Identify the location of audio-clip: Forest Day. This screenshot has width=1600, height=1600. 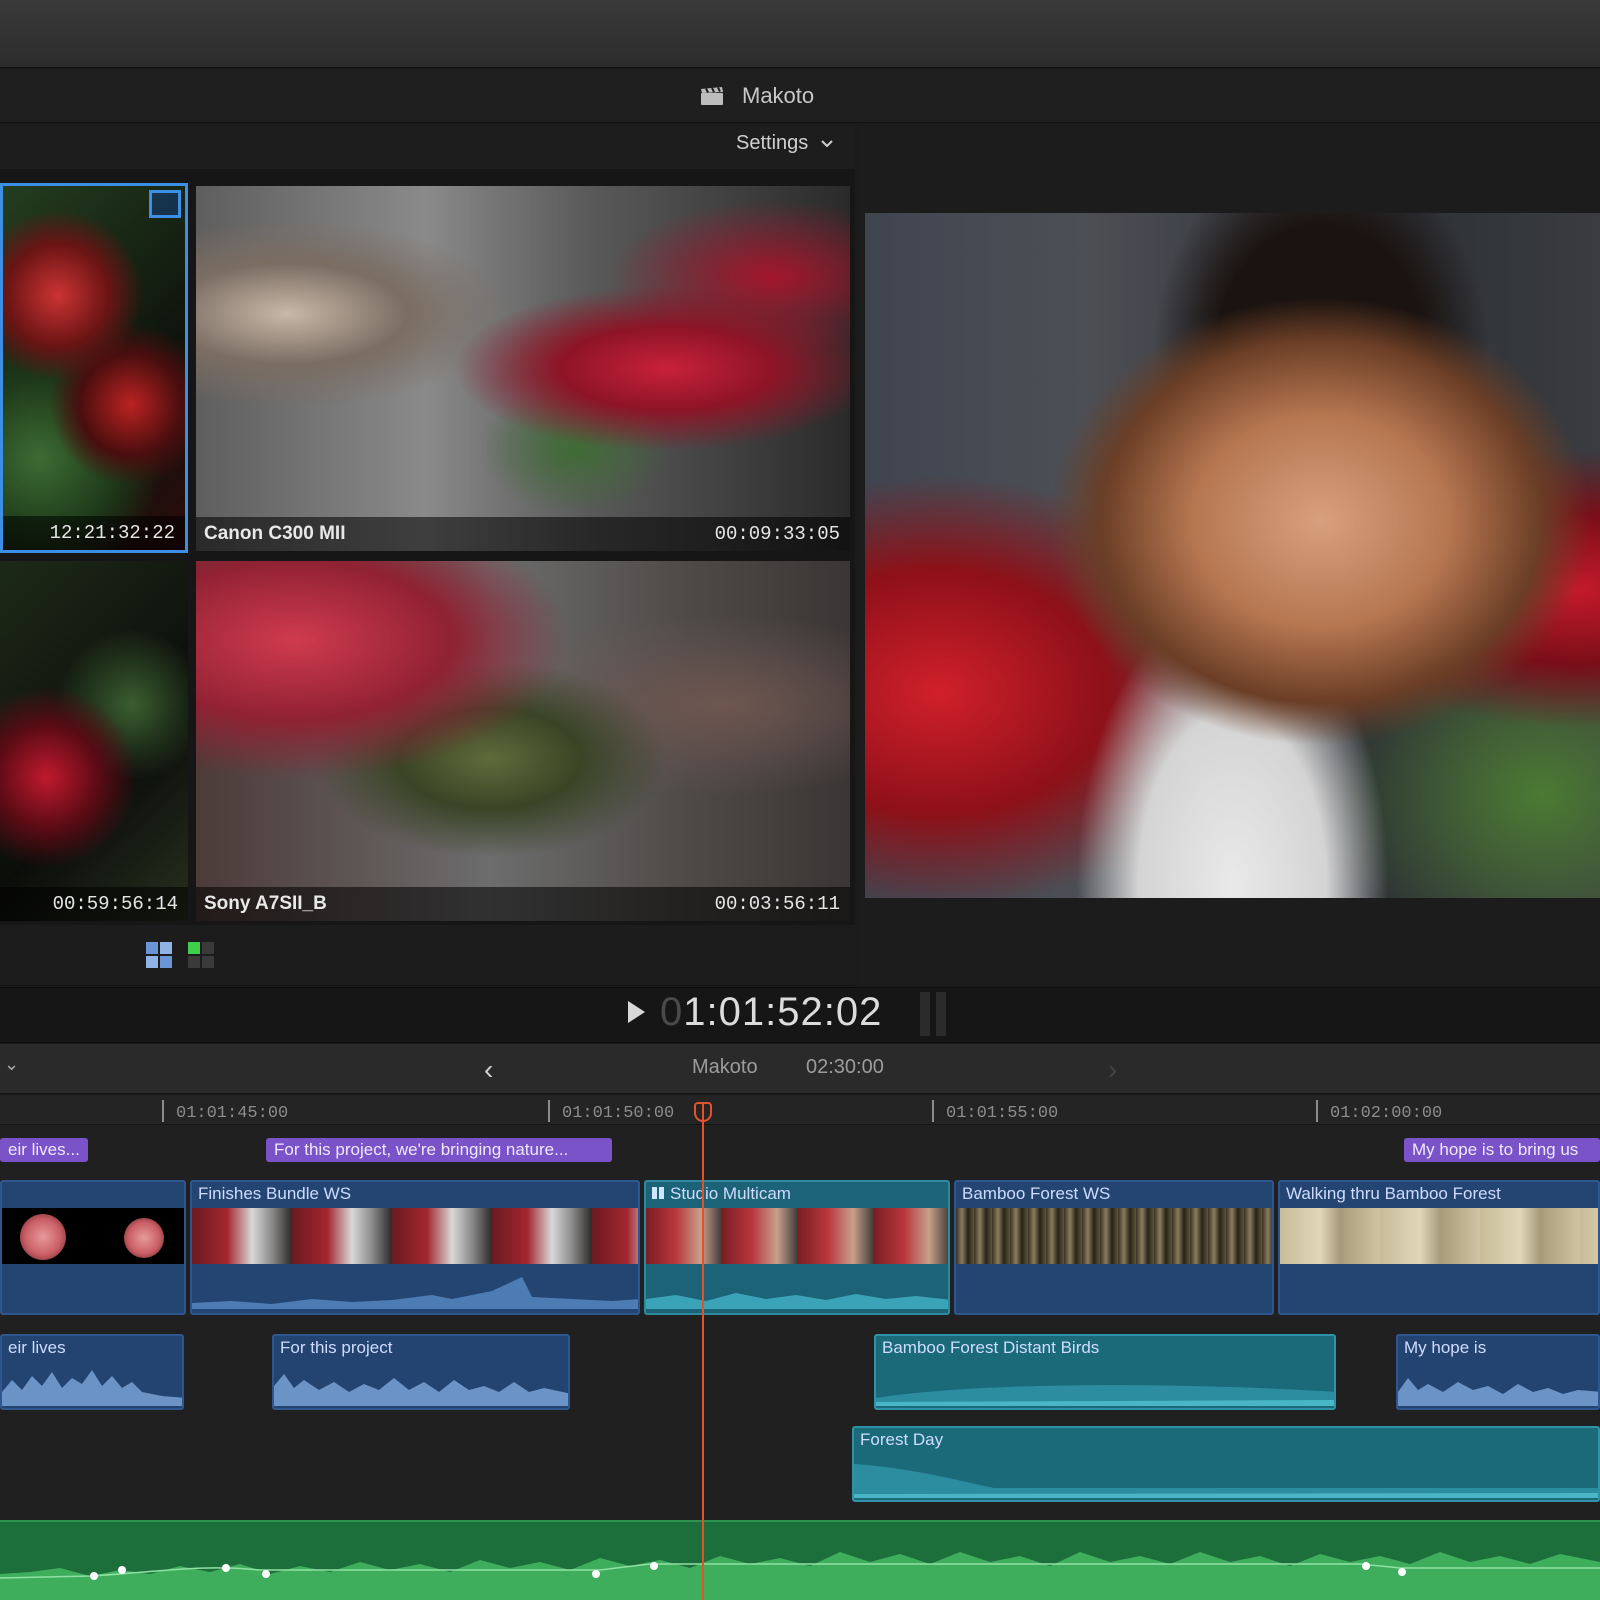
(1226, 1464).